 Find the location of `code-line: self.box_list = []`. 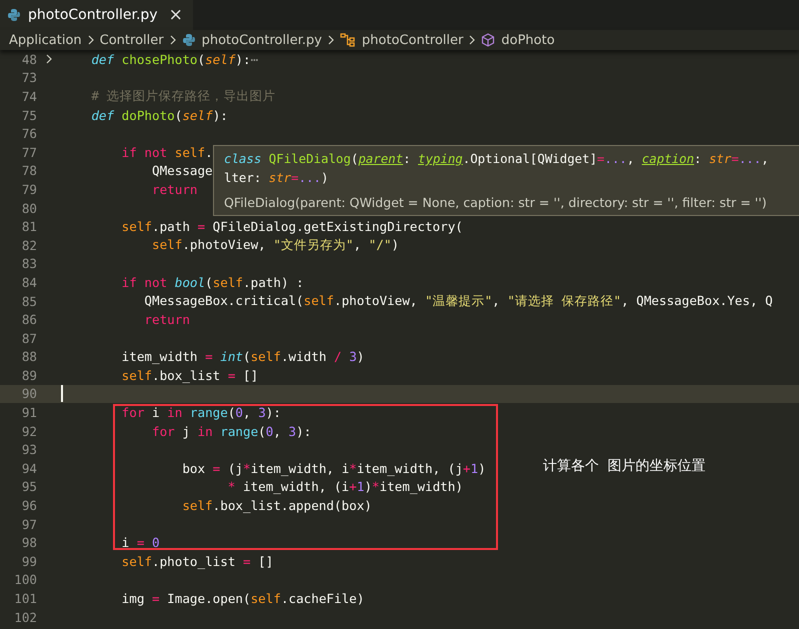

code-line: self.box_list = [] is located at coordinates (189, 375).